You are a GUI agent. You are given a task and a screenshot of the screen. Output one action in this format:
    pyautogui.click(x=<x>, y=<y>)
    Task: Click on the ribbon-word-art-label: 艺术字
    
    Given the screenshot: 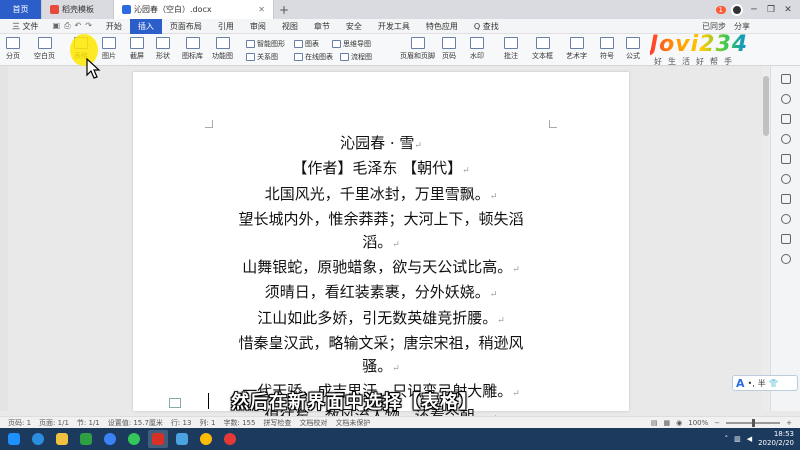 What is the action you would take?
    pyautogui.click(x=576, y=56)
    